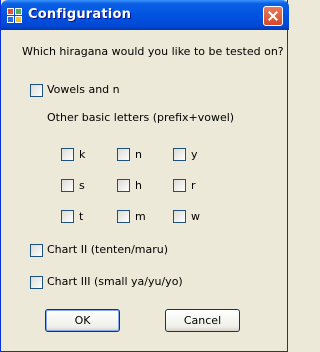 The height and width of the screenshot is (352, 320). What do you see at coordinates (108, 249) in the screenshot?
I see `chart2-label: Chart II (tenten/maru)` at bounding box center [108, 249].